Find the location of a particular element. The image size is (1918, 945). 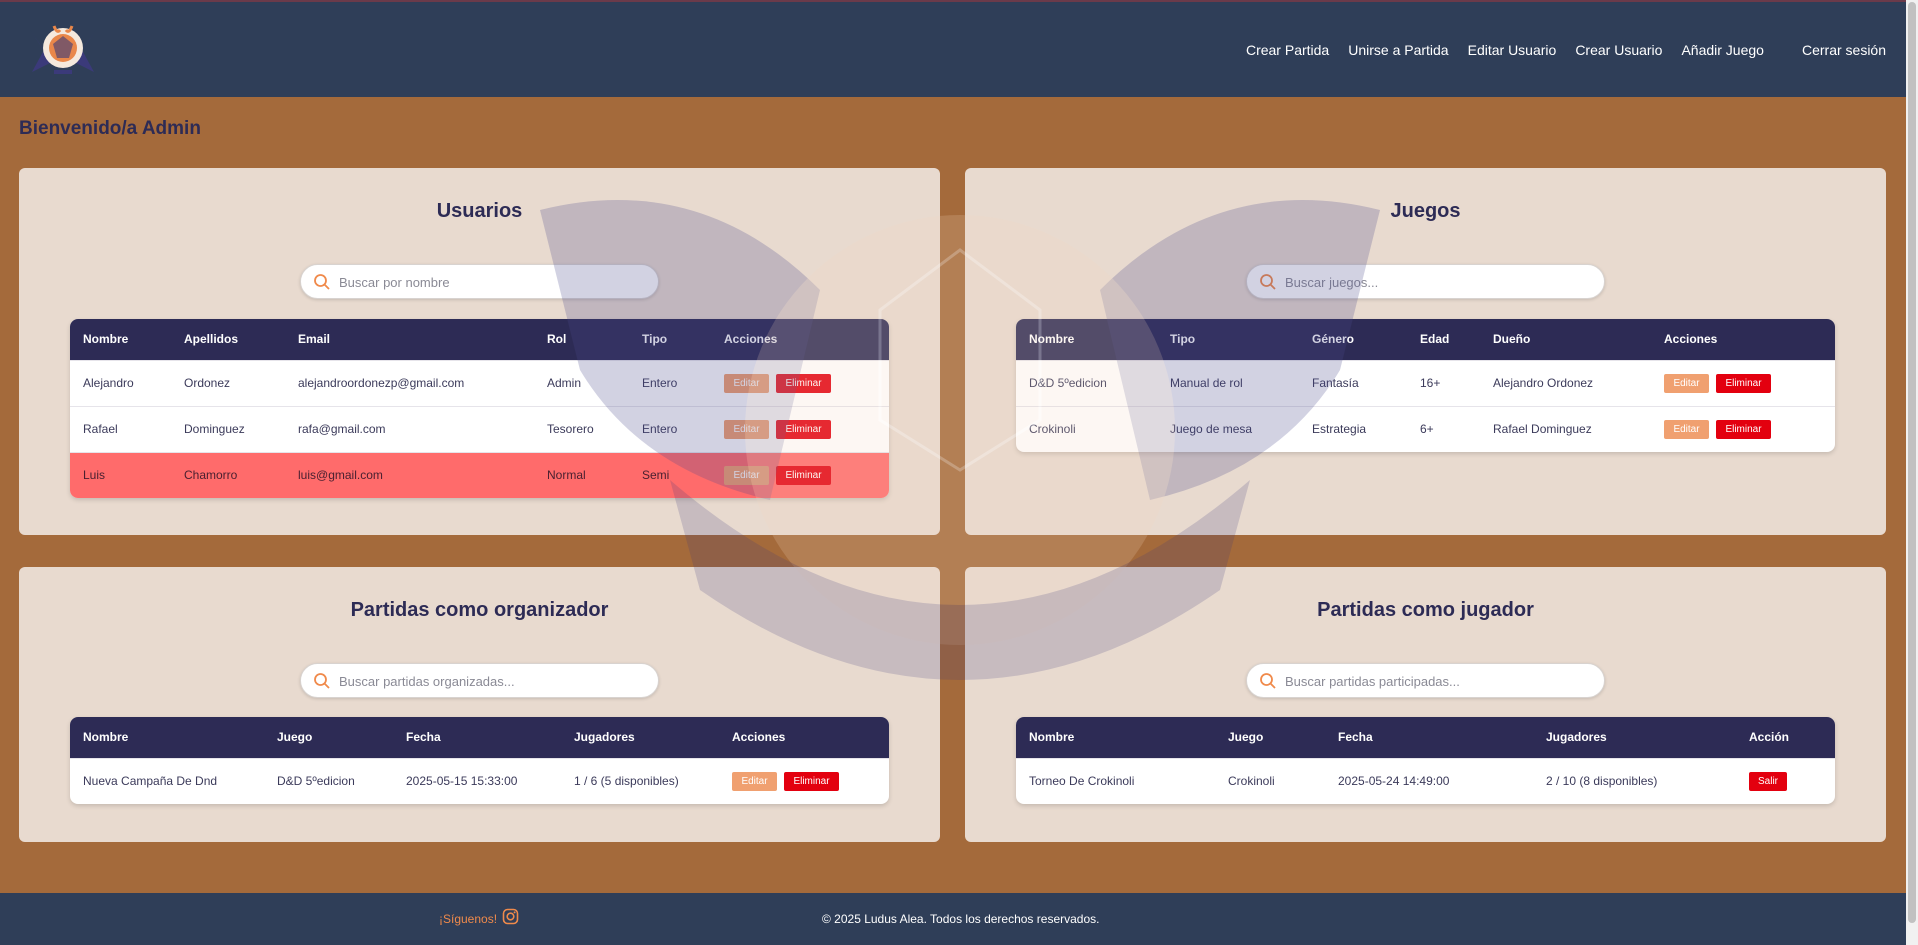

cell-nombre: Torneo De Crokinoli is located at coordinates (1082, 781).